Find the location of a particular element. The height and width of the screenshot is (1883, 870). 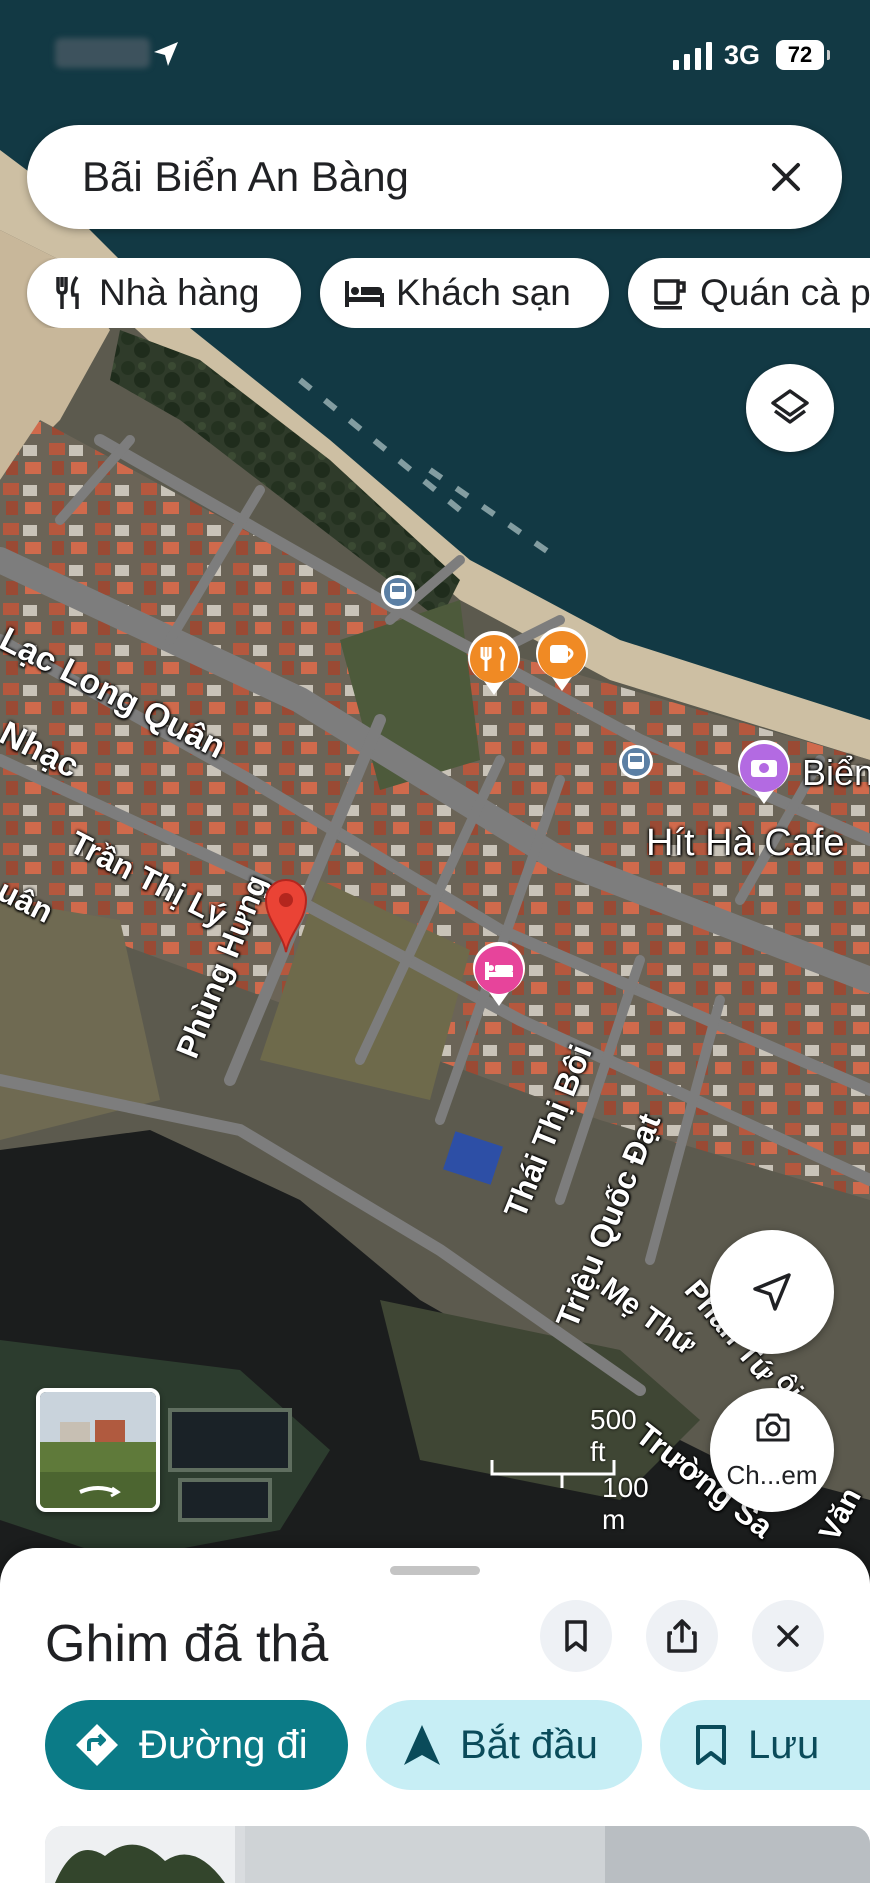

place-photos is located at coordinates (457, 1854).